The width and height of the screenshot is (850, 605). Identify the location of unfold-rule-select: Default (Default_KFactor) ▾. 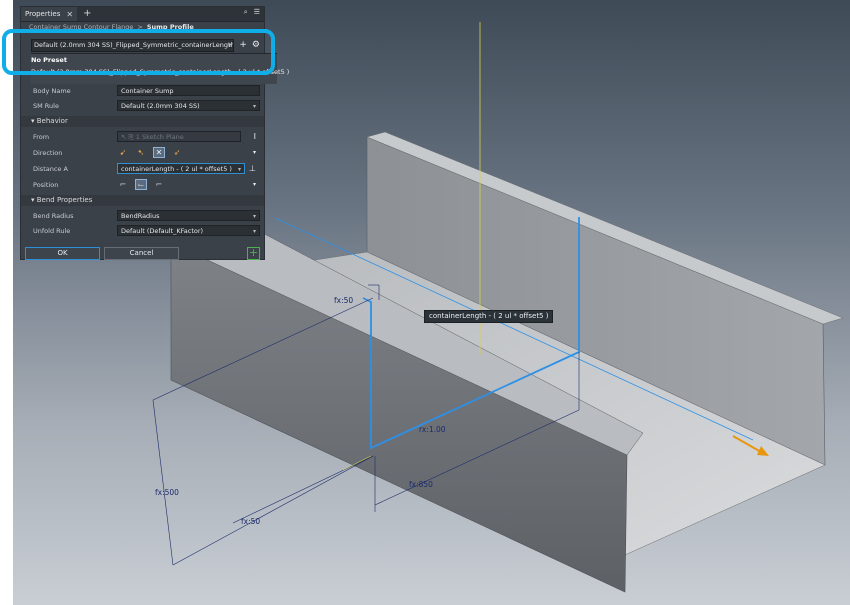
(188, 230).